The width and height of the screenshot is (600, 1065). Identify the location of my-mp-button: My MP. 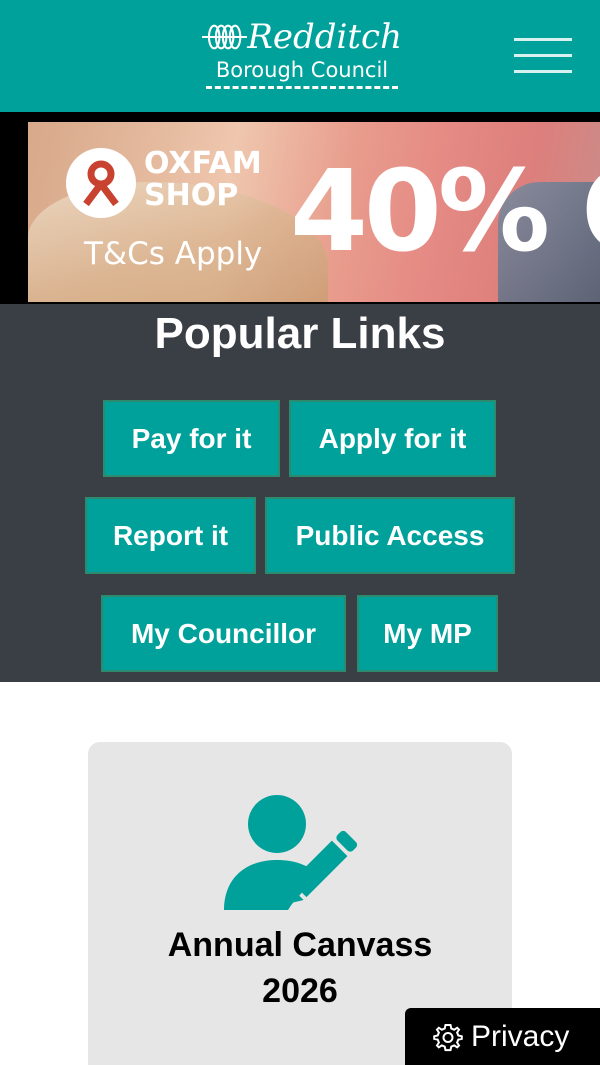
(427, 633).